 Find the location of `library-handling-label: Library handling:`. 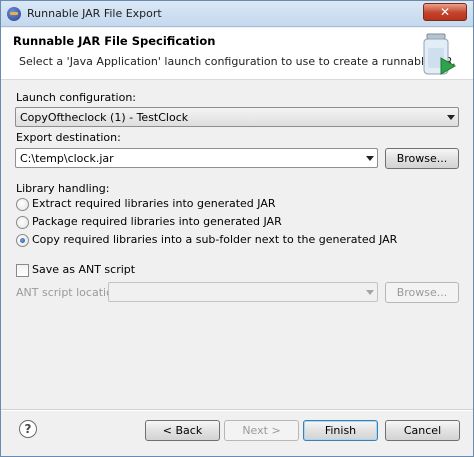

library-handling-label: Library handling: is located at coordinates (63, 188).